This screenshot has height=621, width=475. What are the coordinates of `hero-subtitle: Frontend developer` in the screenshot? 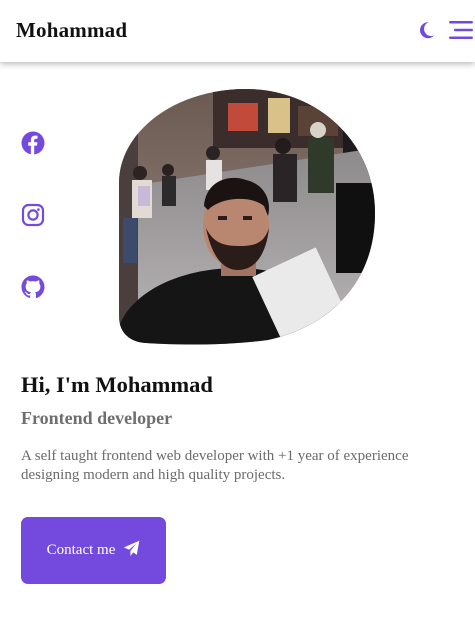 It's located at (97, 418).